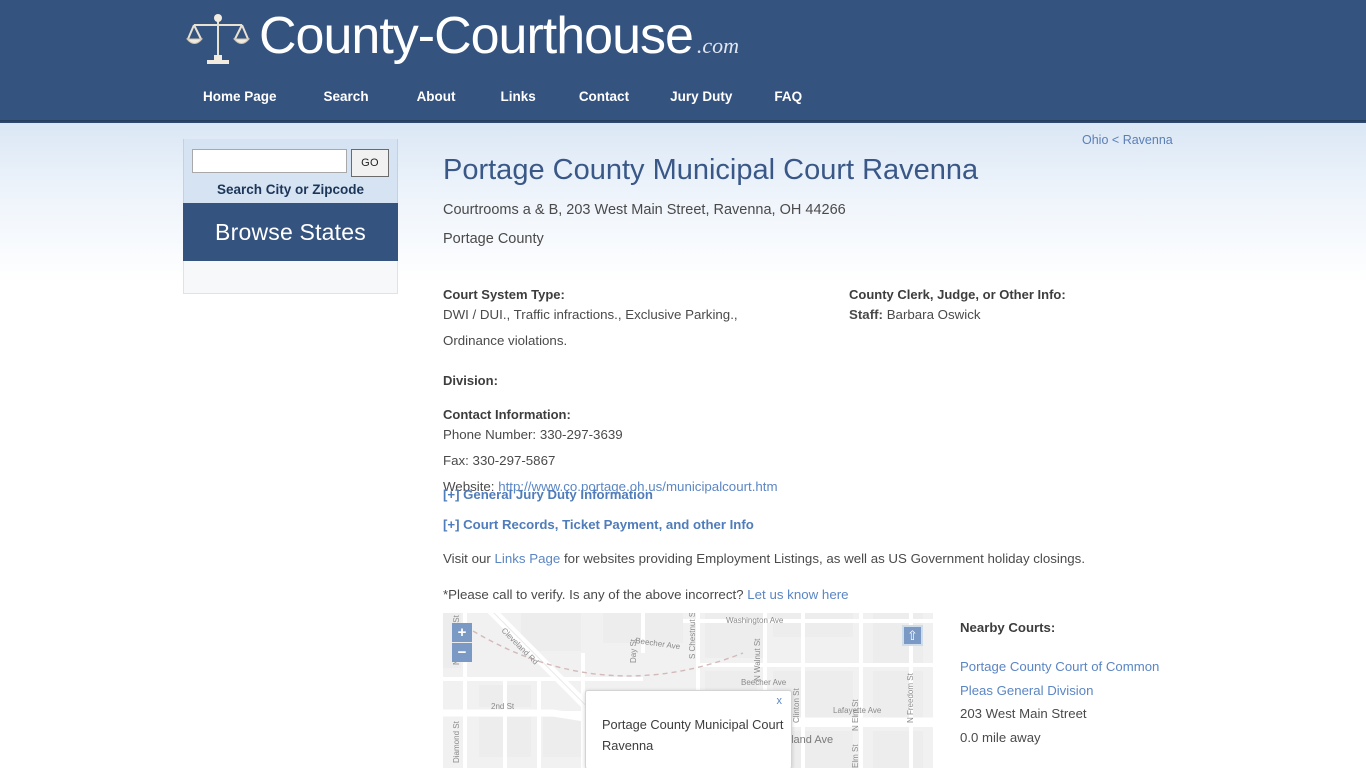 The height and width of the screenshot is (775, 1366). What do you see at coordinates (1148, 140) in the screenshot?
I see `breadcrumb-city: Ravenna` at bounding box center [1148, 140].